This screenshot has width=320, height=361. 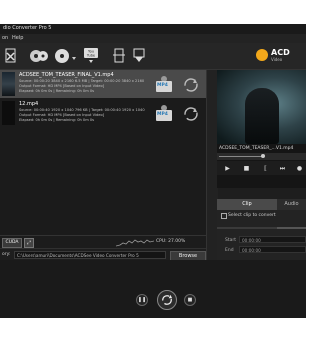 What do you see at coordinates (119, 56) in the screenshot?
I see `trim-icon` at bounding box center [119, 56].